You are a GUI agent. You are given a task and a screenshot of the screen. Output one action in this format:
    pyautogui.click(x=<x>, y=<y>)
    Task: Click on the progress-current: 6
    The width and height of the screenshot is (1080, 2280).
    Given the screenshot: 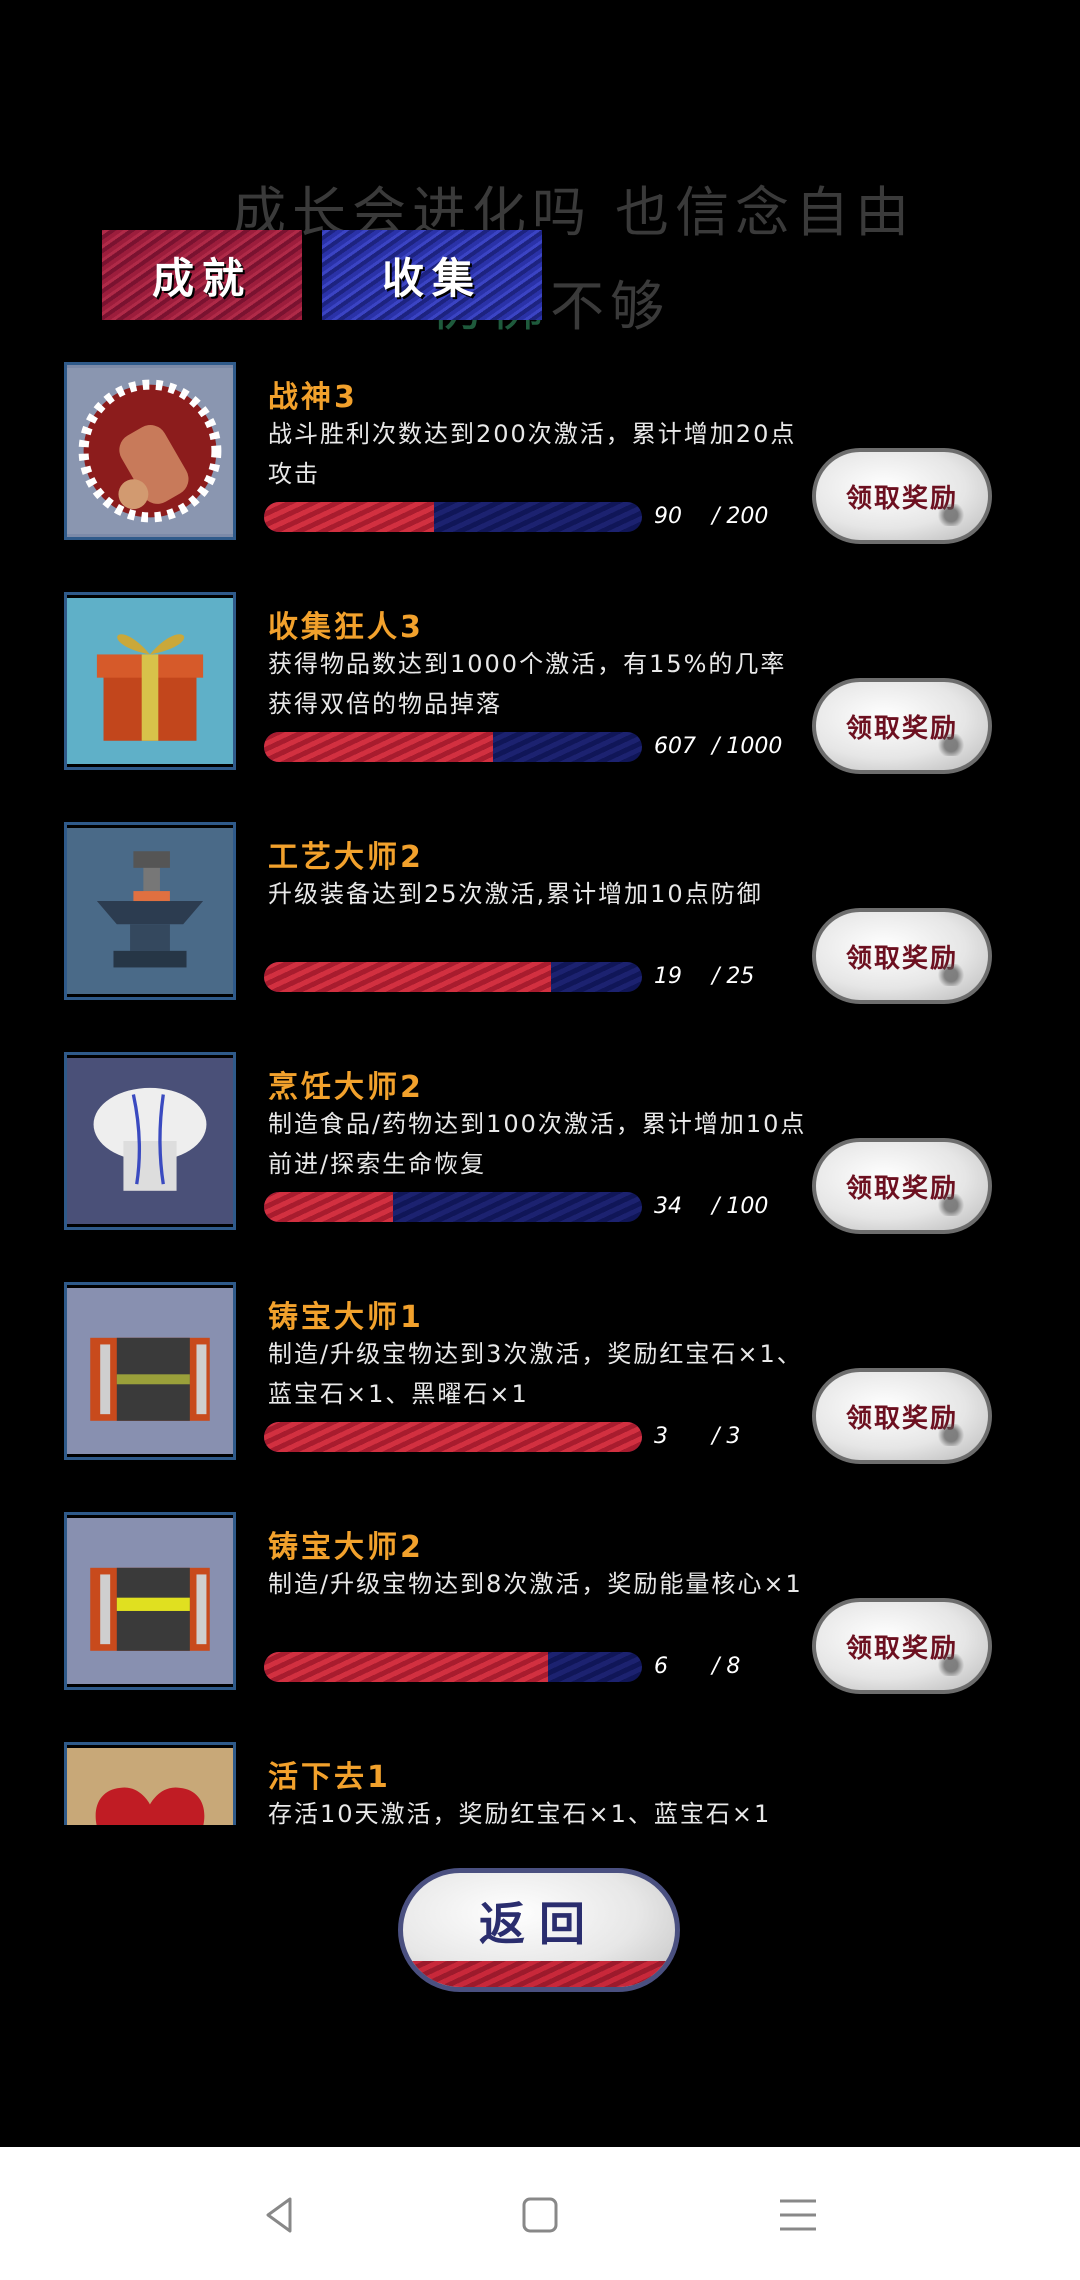 What is the action you would take?
    pyautogui.click(x=661, y=1666)
    